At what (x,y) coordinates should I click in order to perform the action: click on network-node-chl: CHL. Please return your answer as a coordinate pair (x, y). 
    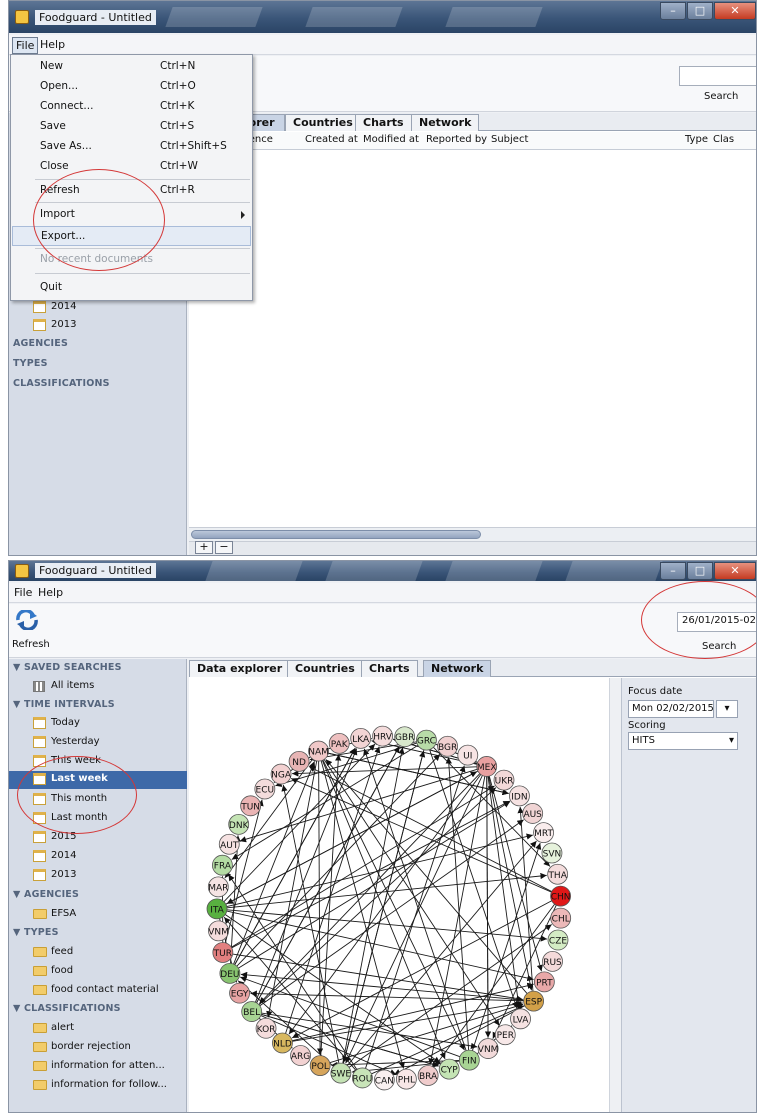
    Looking at the image, I should click on (561, 918).